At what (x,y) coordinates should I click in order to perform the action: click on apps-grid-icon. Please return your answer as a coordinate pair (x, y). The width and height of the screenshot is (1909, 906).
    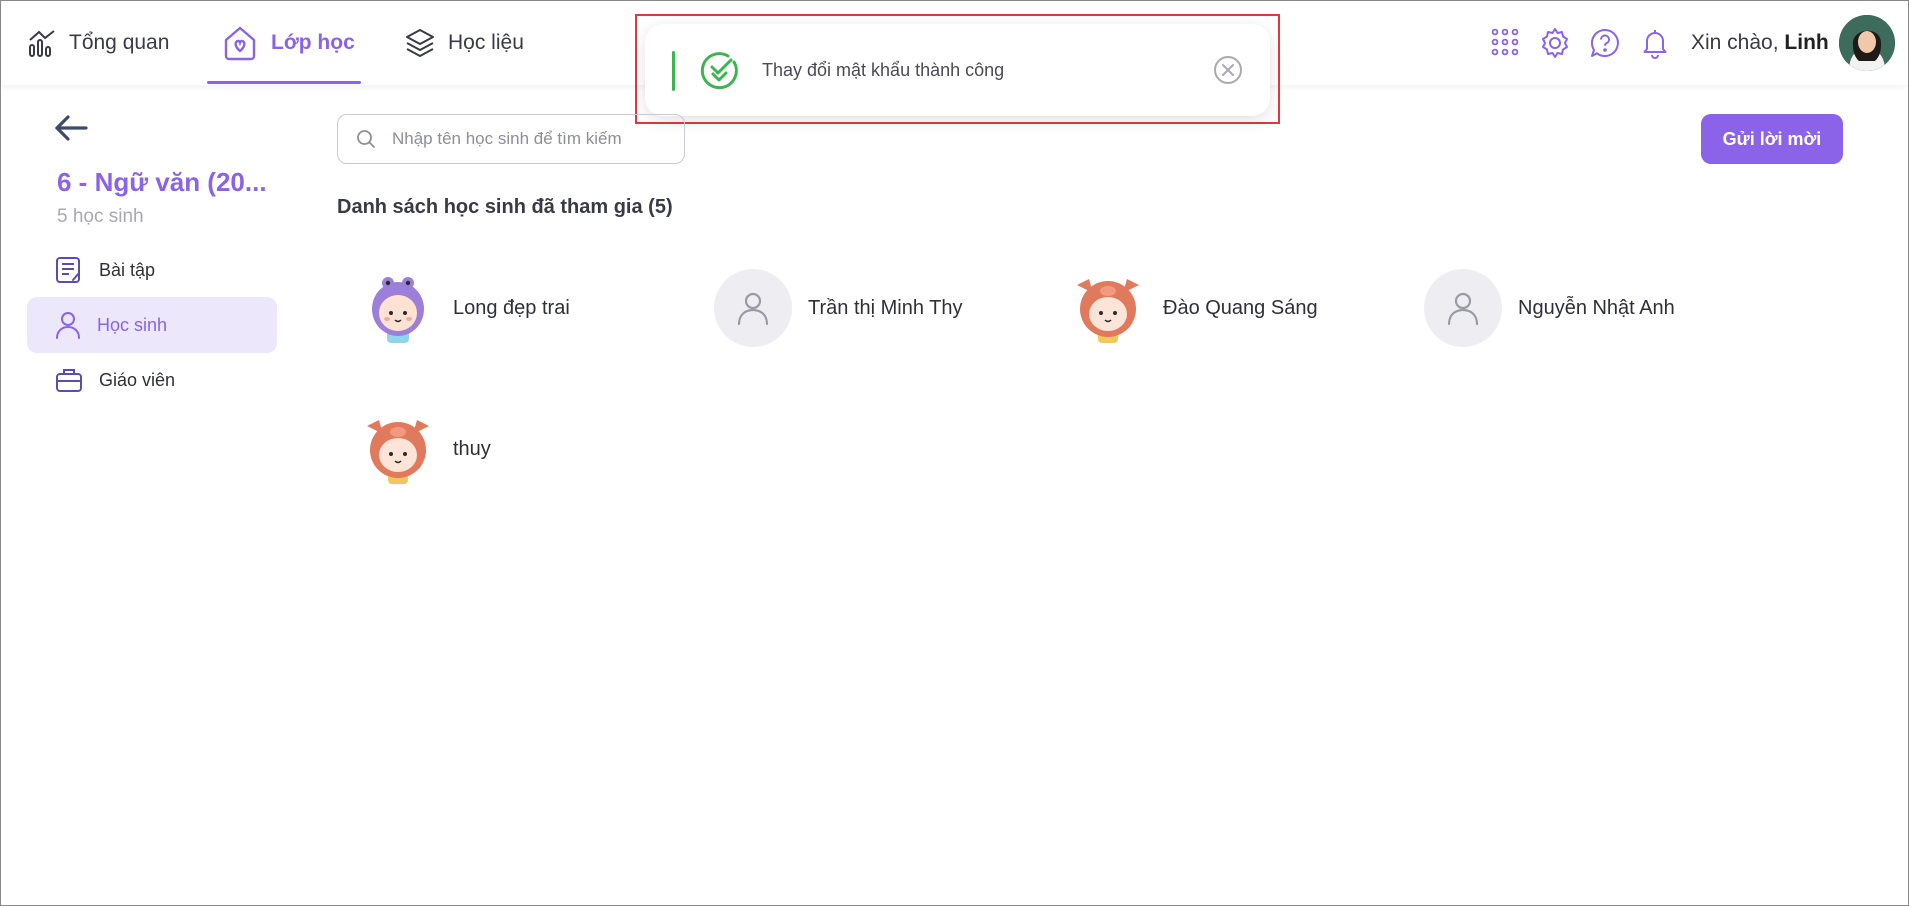
    Looking at the image, I should click on (1505, 43).